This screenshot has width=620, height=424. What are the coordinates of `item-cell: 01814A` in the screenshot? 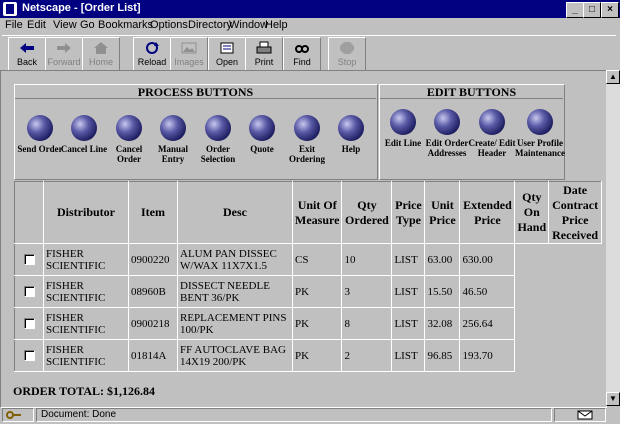 It's located at (153, 355).